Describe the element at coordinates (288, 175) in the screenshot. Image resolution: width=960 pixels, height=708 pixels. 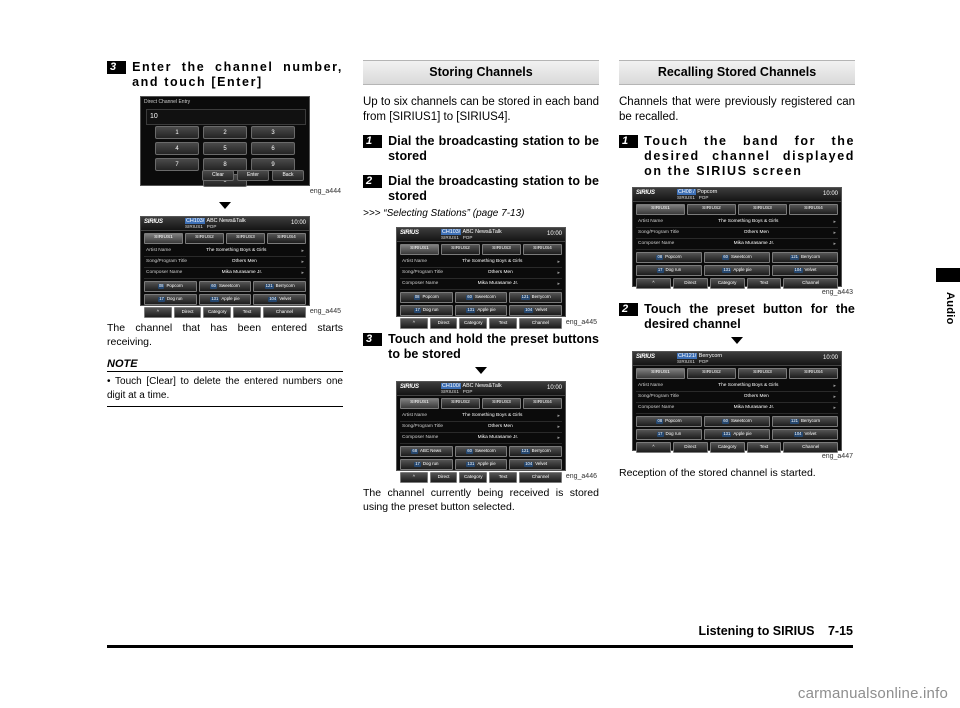
I see `back-button: Back` at that location.